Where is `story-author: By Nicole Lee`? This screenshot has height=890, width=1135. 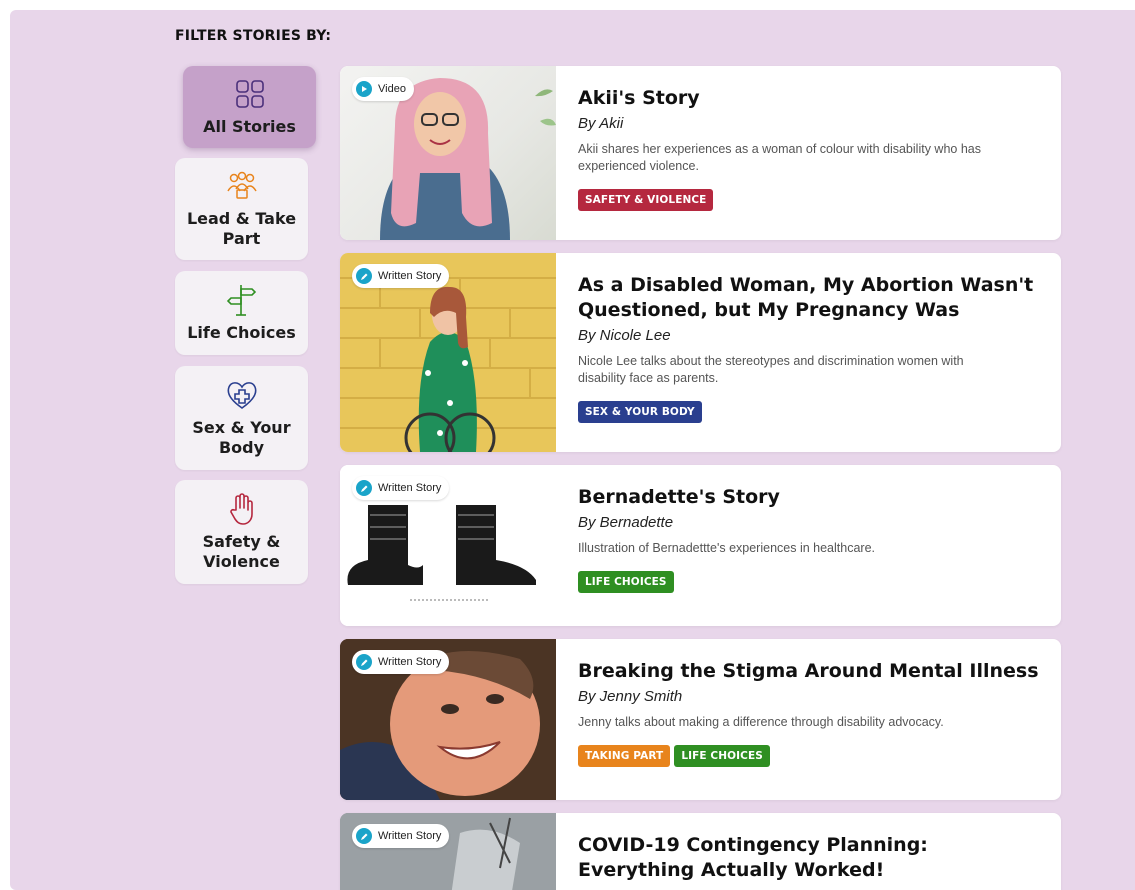 story-author: By Nicole Lee is located at coordinates (624, 335).